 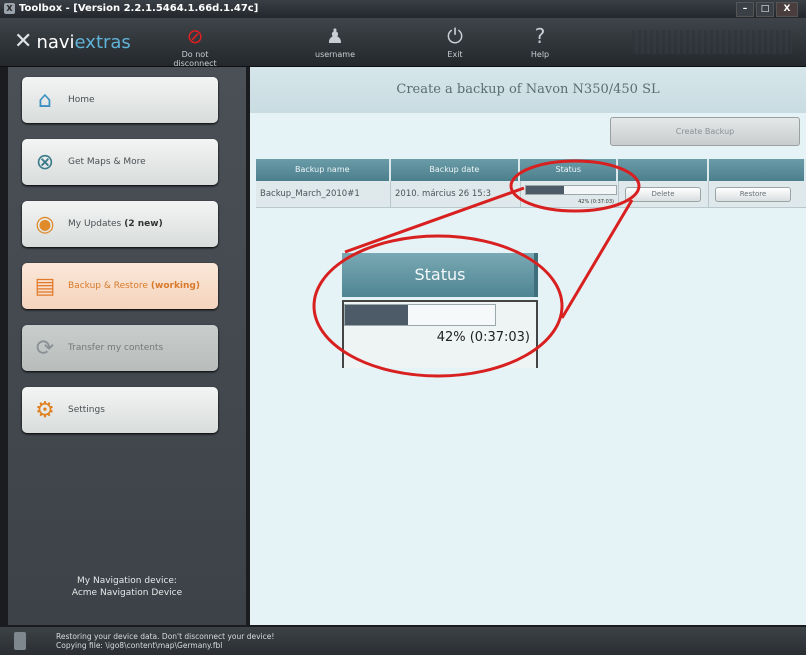 What do you see at coordinates (705, 131) in the screenshot?
I see `create-backup-button: Create Backup` at bounding box center [705, 131].